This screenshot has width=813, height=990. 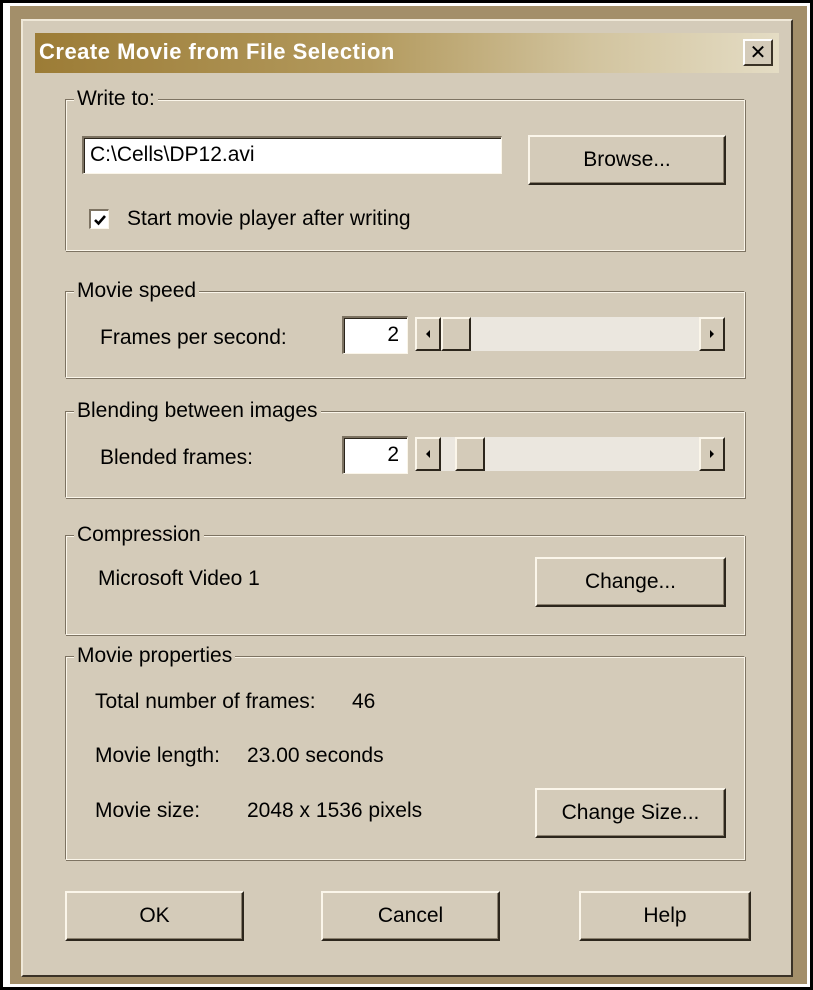 I want to click on blended-increment-button, so click(x=712, y=454).